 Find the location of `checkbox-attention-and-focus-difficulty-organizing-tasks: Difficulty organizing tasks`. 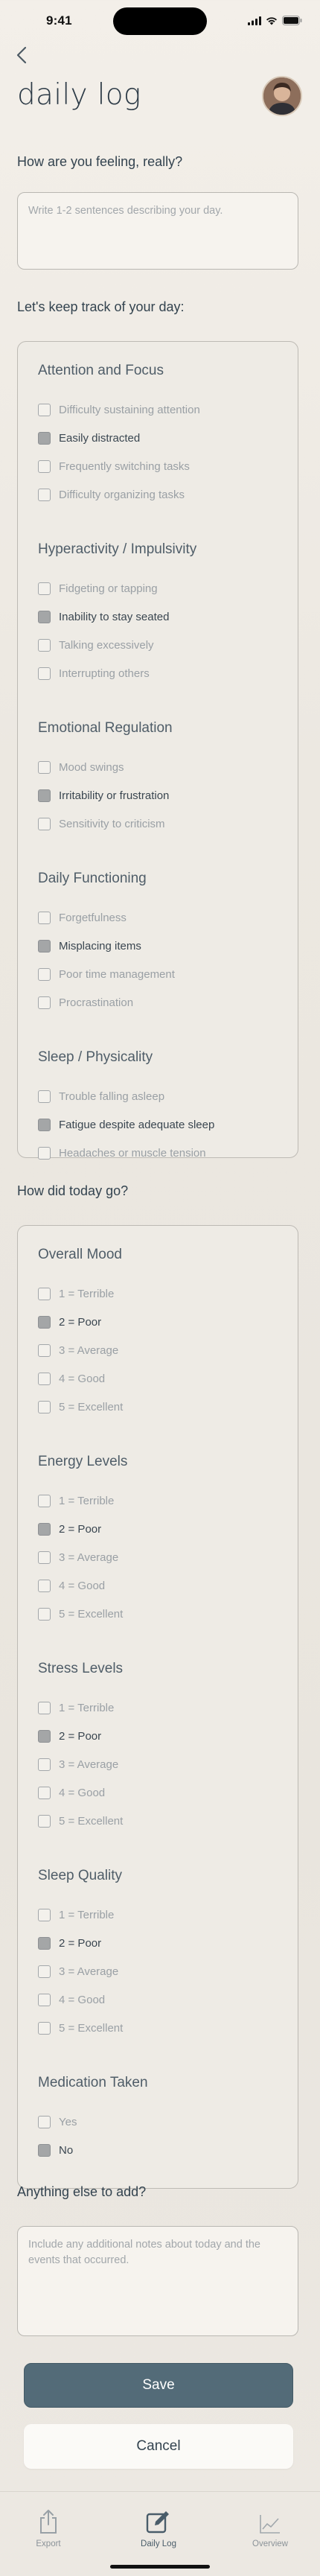

checkbox-attention-and-focus-difficulty-organizing-tasks: Difficulty organizing tasks is located at coordinates (111, 495).